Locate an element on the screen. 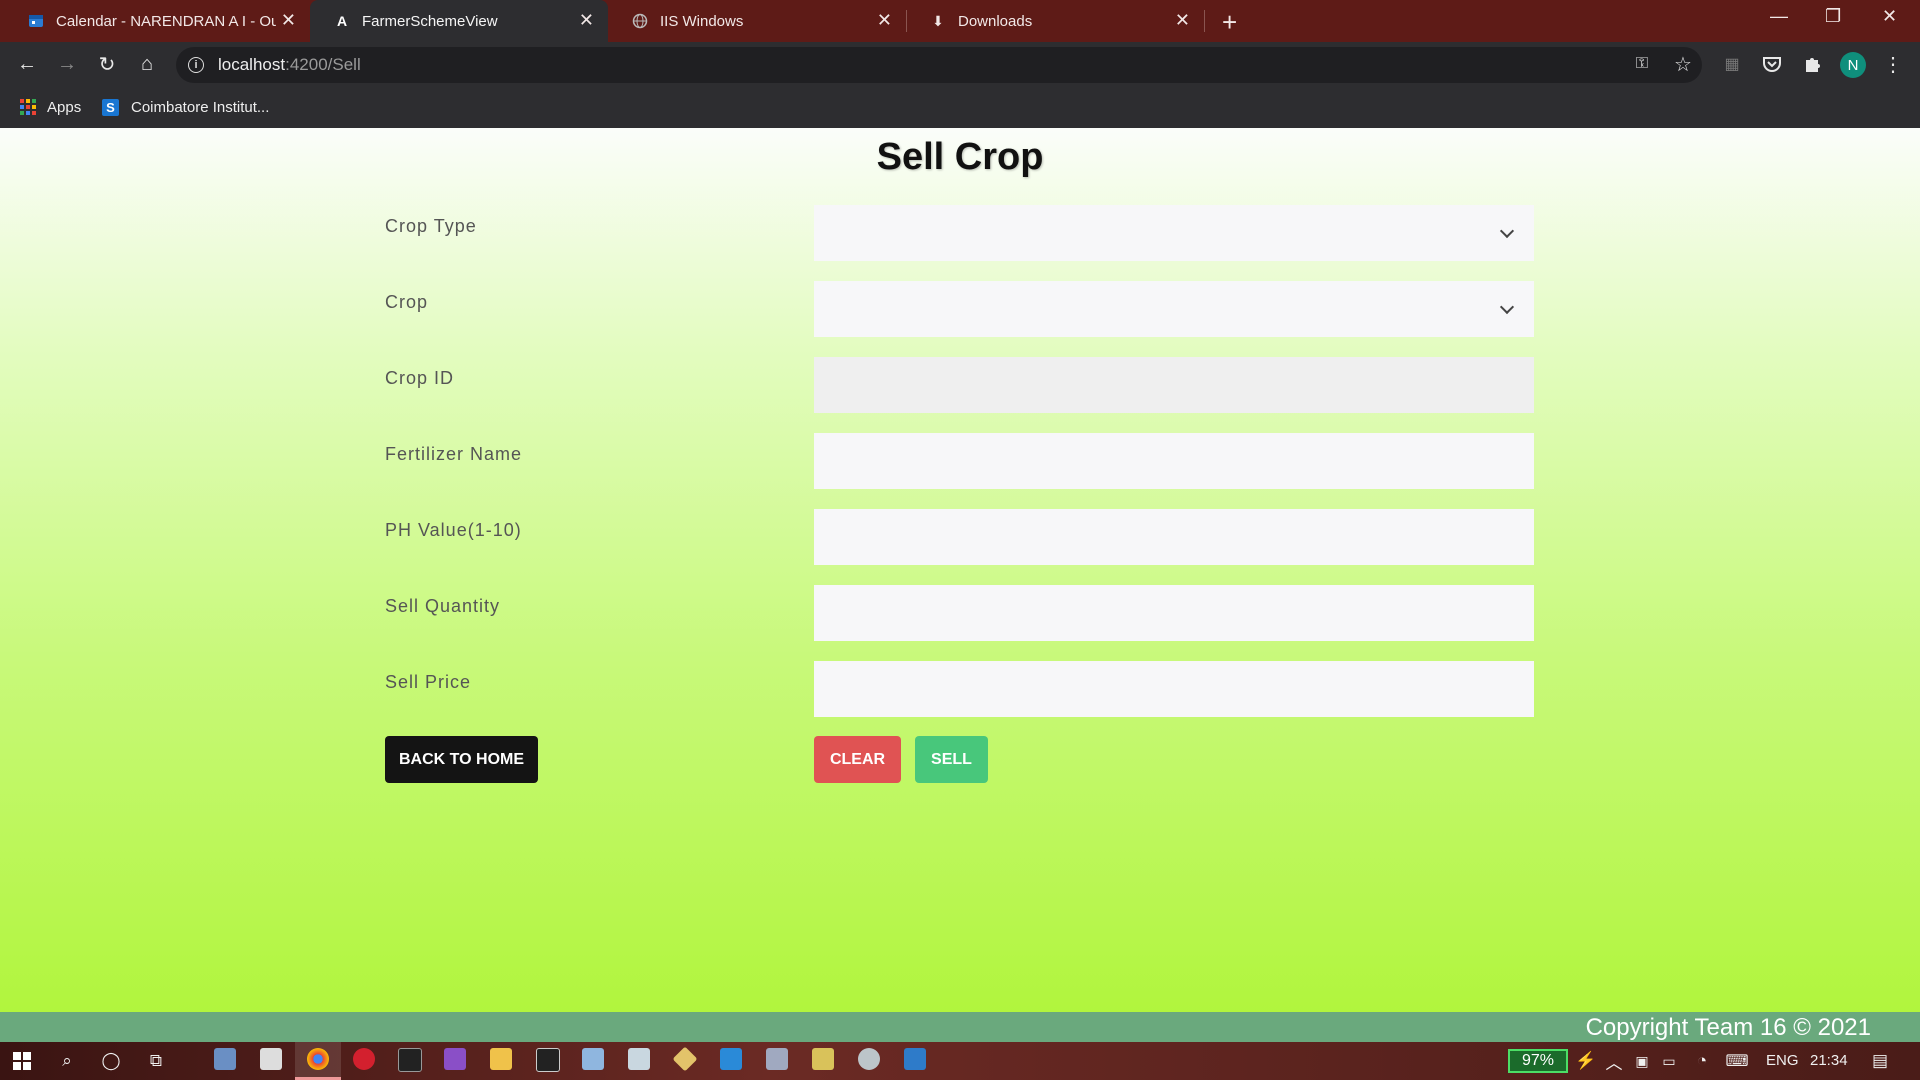 This screenshot has height=1080, width=1920. window-close-icon: ✕ is located at coordinates (1889, 16).